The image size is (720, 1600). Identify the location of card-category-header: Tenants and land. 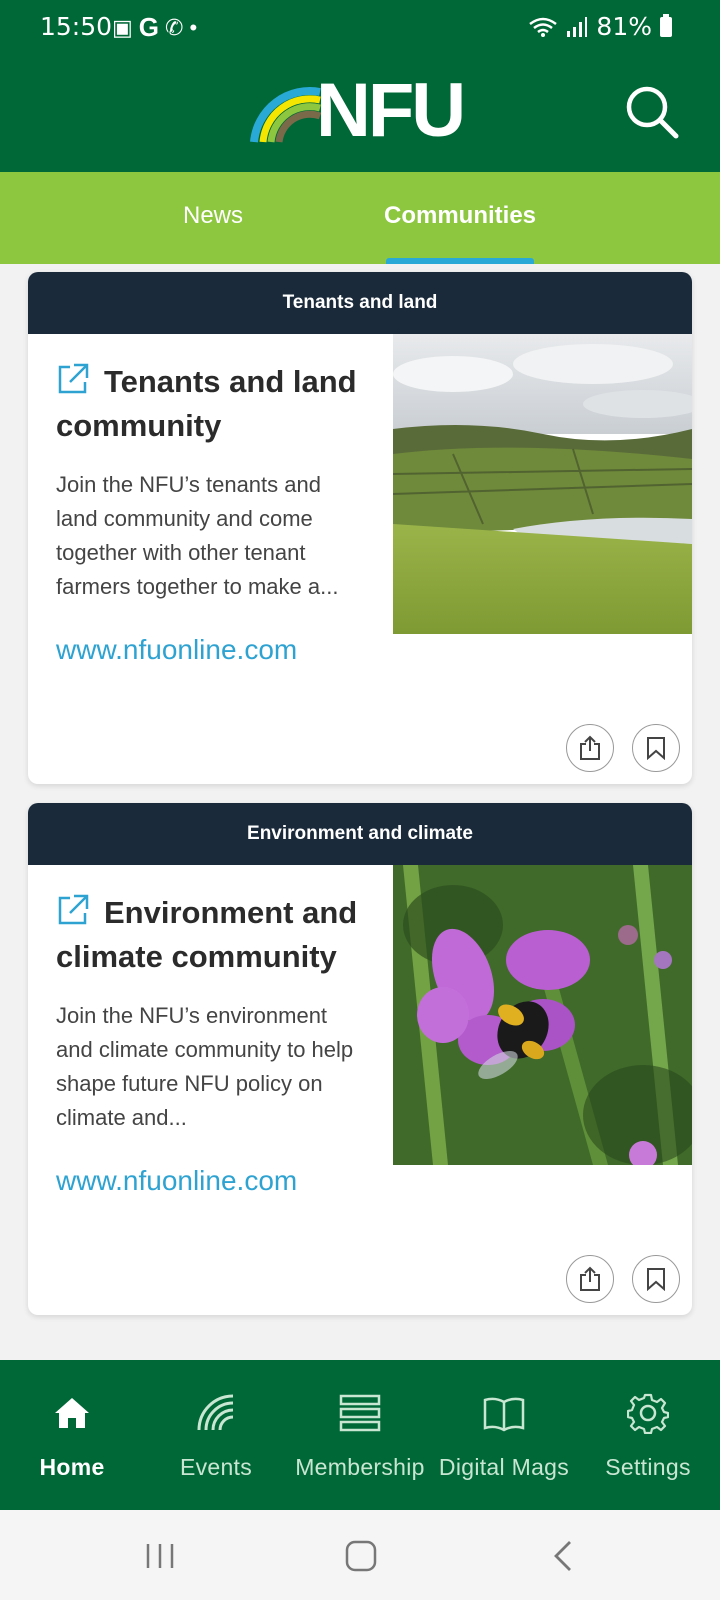
(360, 303).